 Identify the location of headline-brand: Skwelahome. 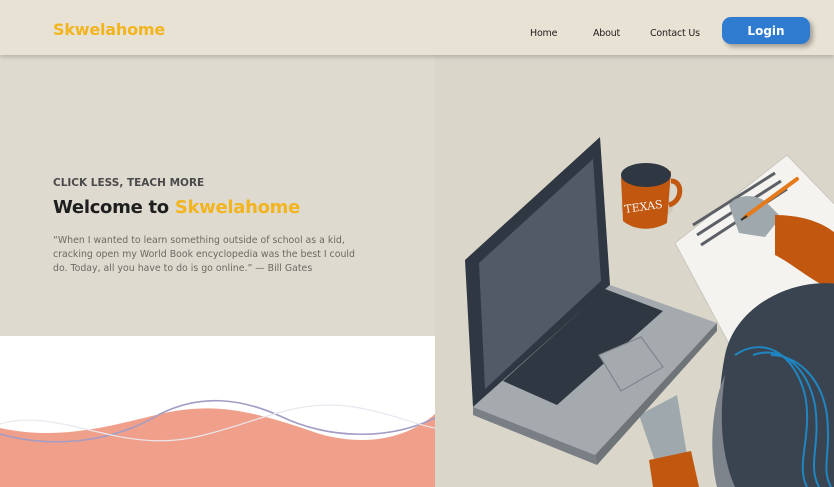
(237, 207).